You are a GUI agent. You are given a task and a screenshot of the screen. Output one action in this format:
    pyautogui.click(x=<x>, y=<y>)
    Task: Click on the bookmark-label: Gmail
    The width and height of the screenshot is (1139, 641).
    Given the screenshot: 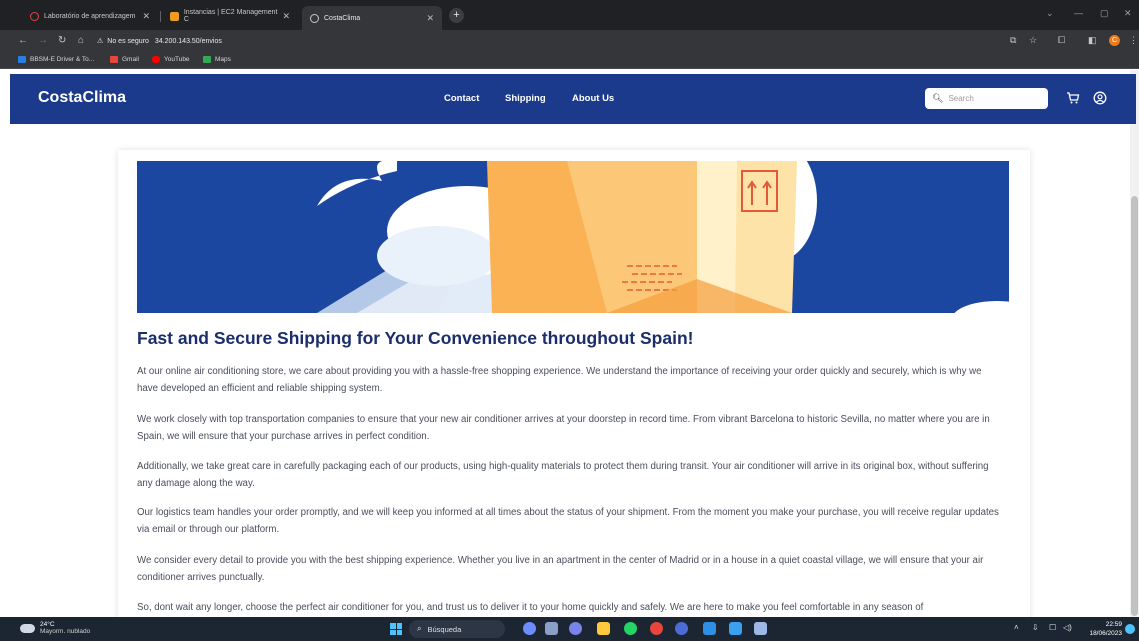 What is the action you would take?
    pyautogui.click(x=130, y=59)
    